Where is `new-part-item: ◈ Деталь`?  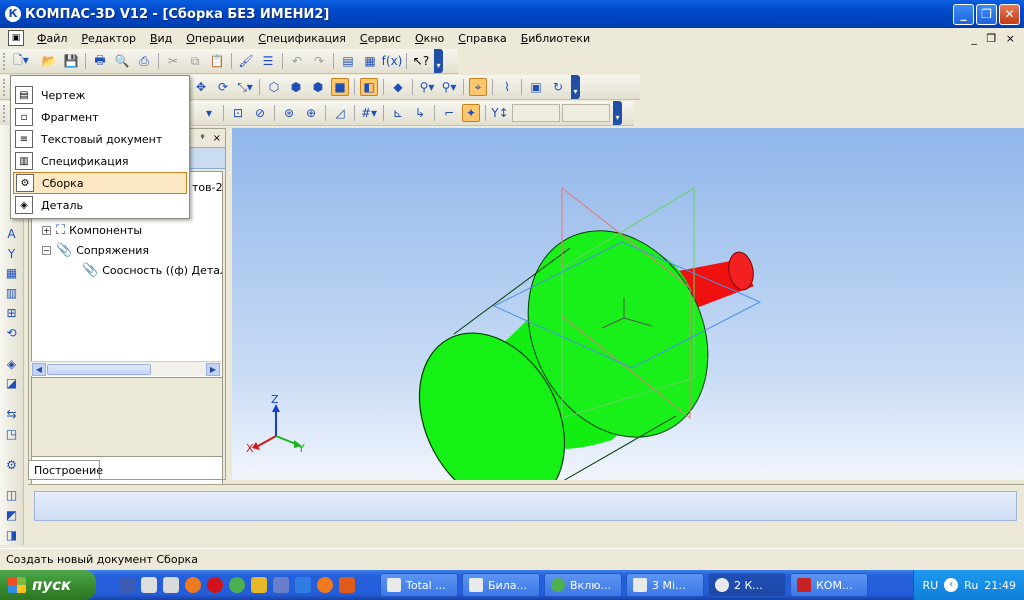
new-part-item: ◈ Деталь is located at coordinates (100, 205).